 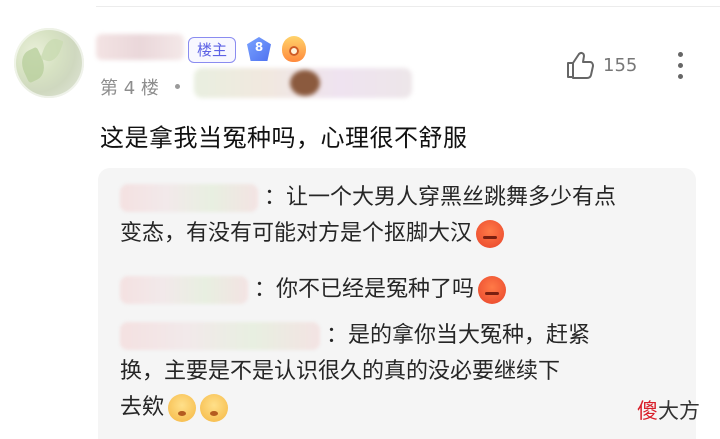 What do you see at coordinates (340, 371) in the screenshot?
I see `reply-text: 换，主要是不是认识很久的真的没必要继续下` at bounding box center [340, 371].